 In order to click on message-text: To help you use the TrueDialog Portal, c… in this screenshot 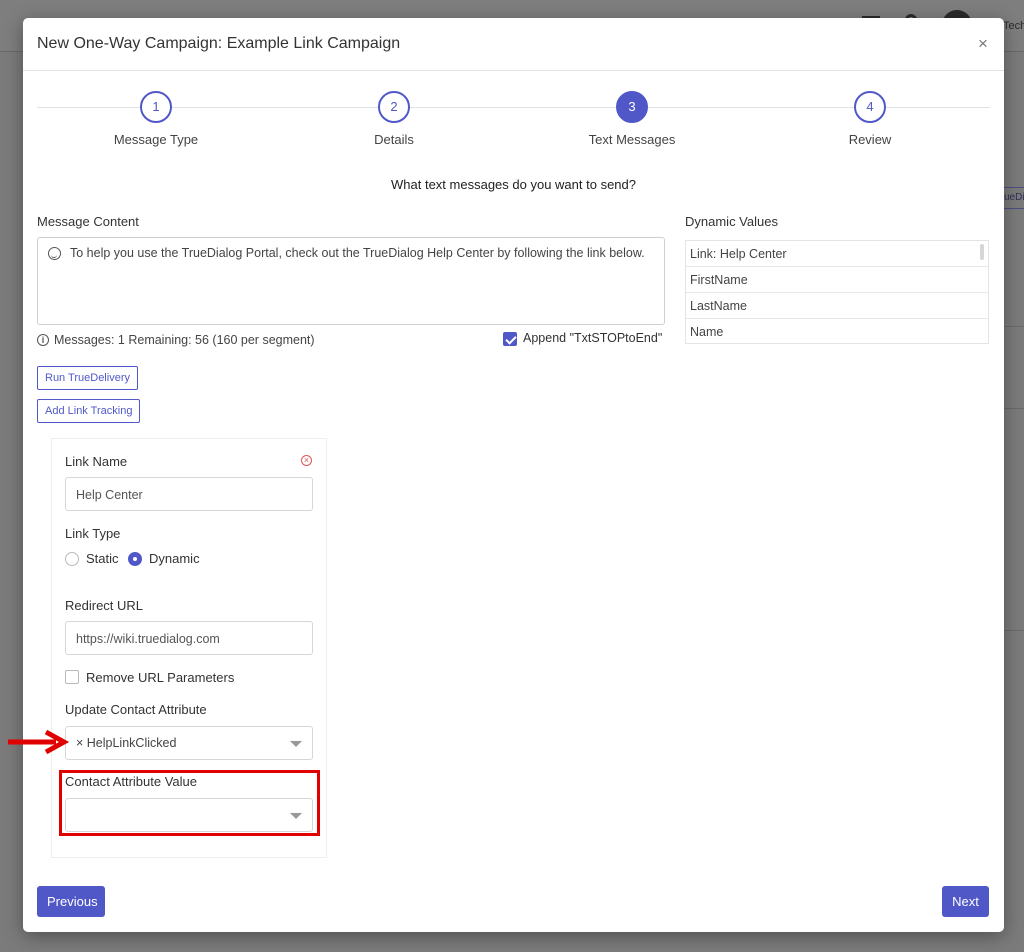, I will do `click(357, 253)`.